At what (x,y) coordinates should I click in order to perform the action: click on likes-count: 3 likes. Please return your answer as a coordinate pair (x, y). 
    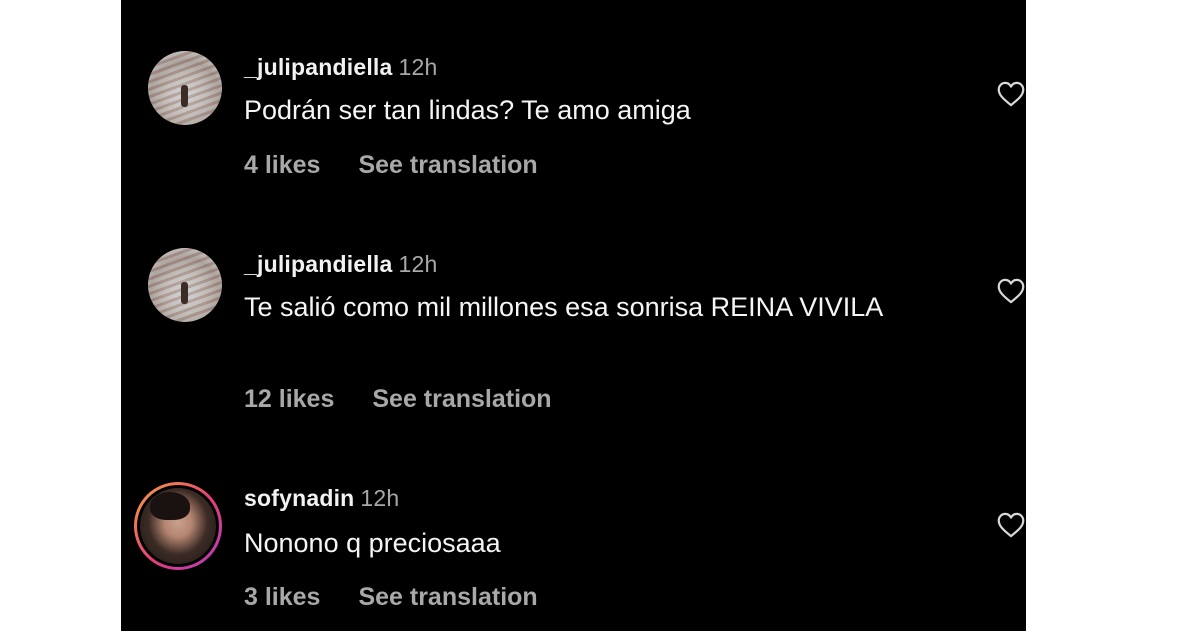
    Looking at the image, I should click on (282, 597).